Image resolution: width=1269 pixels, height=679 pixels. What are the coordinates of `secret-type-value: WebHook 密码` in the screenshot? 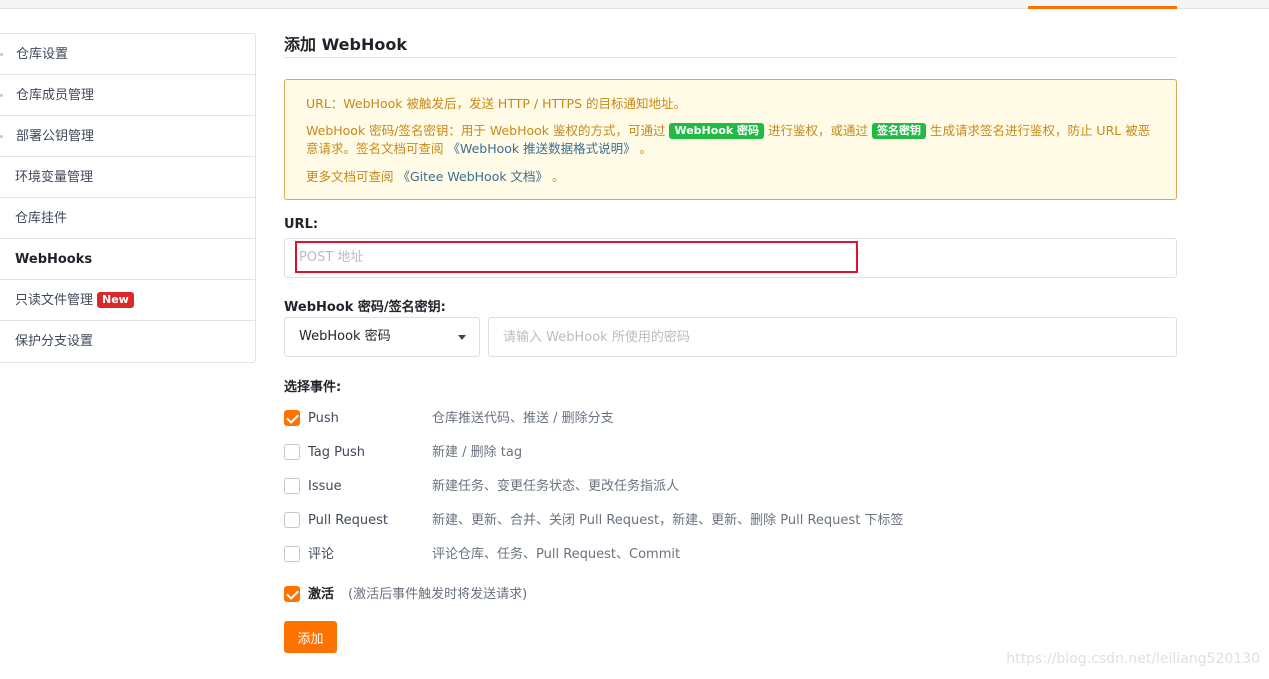 It's located at (345, 336).